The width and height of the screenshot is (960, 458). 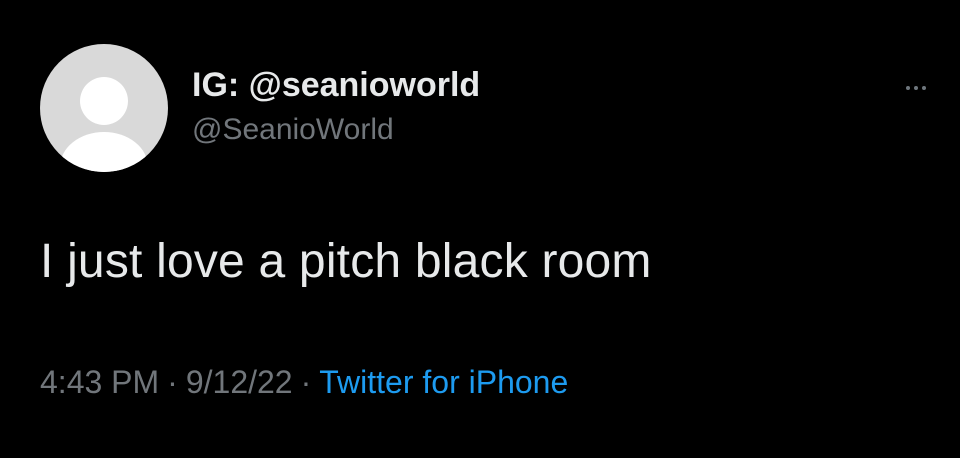 I want to click on avatar-head-shape, so click(x=104, y=101).